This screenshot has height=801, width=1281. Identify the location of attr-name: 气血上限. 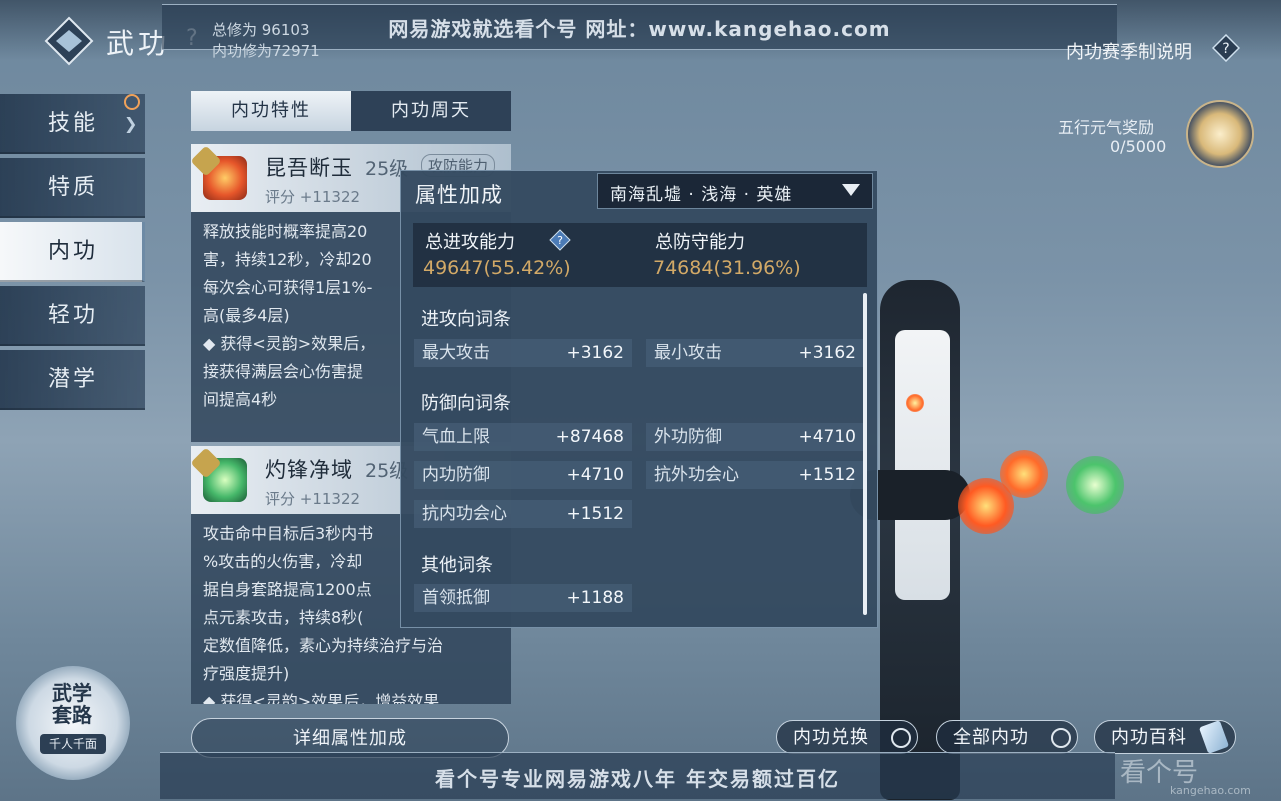
(456, 437).